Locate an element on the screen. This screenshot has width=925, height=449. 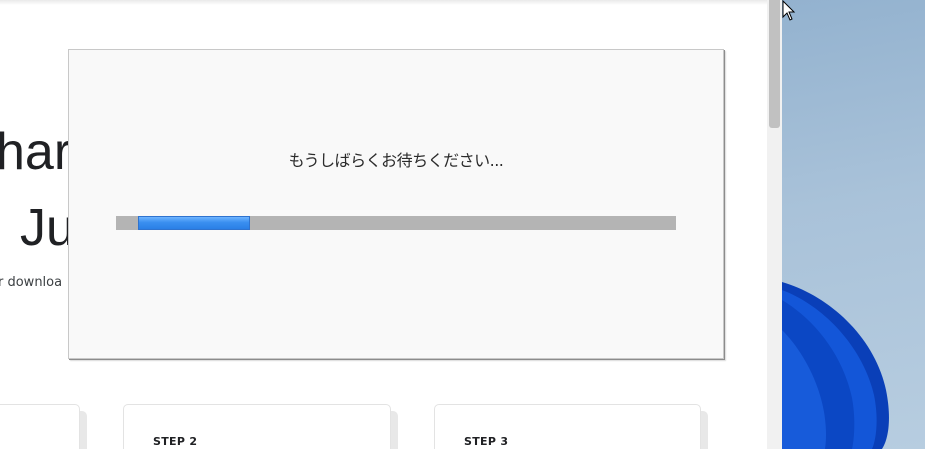
page-top-shadow is located at coordinates (383, 2).